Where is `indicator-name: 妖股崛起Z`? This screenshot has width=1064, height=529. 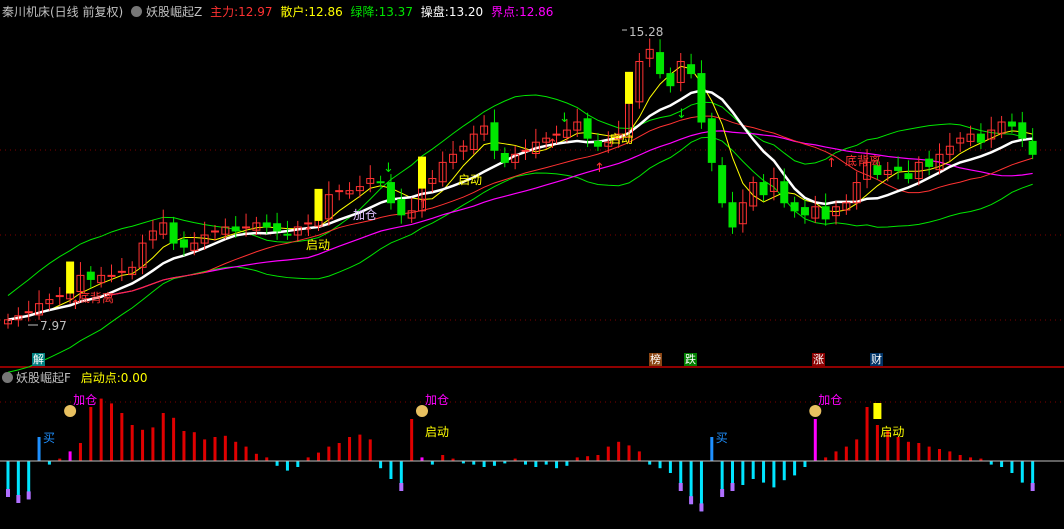 indicator-name: 妖股崛起Z is located at coordinates (174, 12).